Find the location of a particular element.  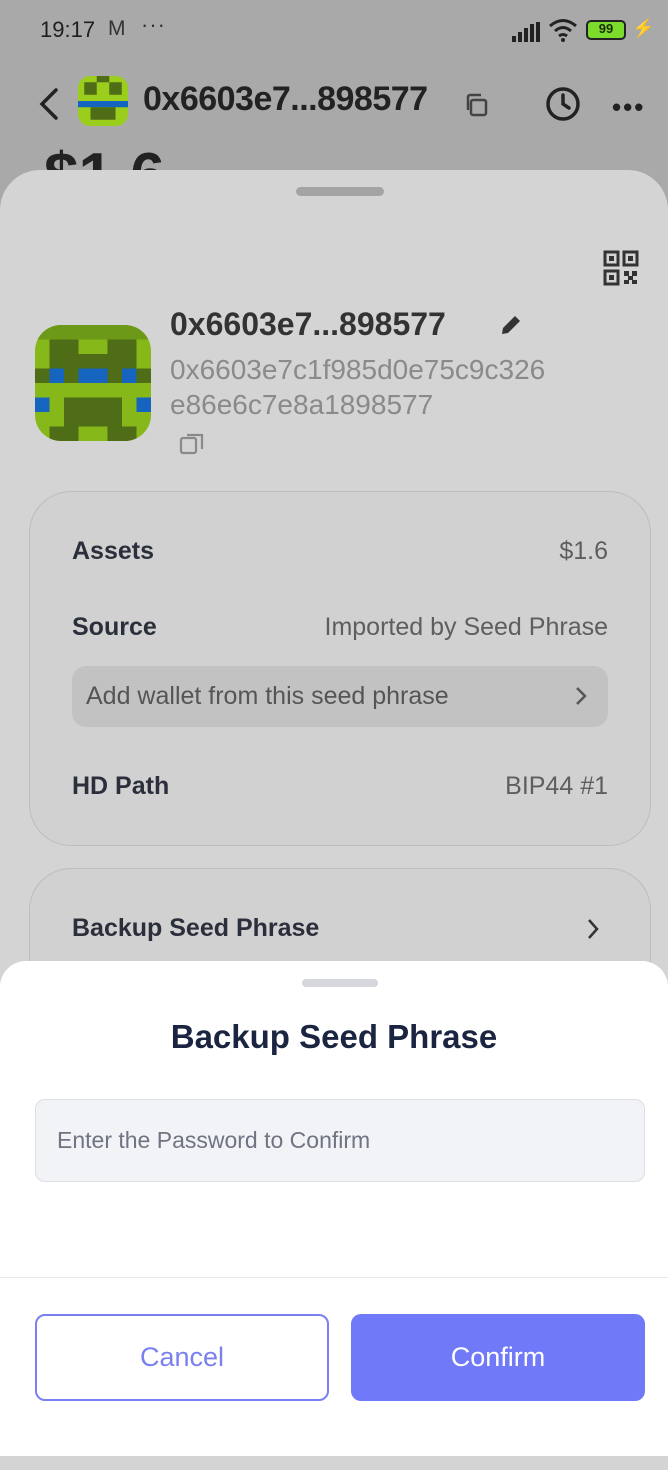

more-menu-icon: ••• is located at coordinates (628, 107).